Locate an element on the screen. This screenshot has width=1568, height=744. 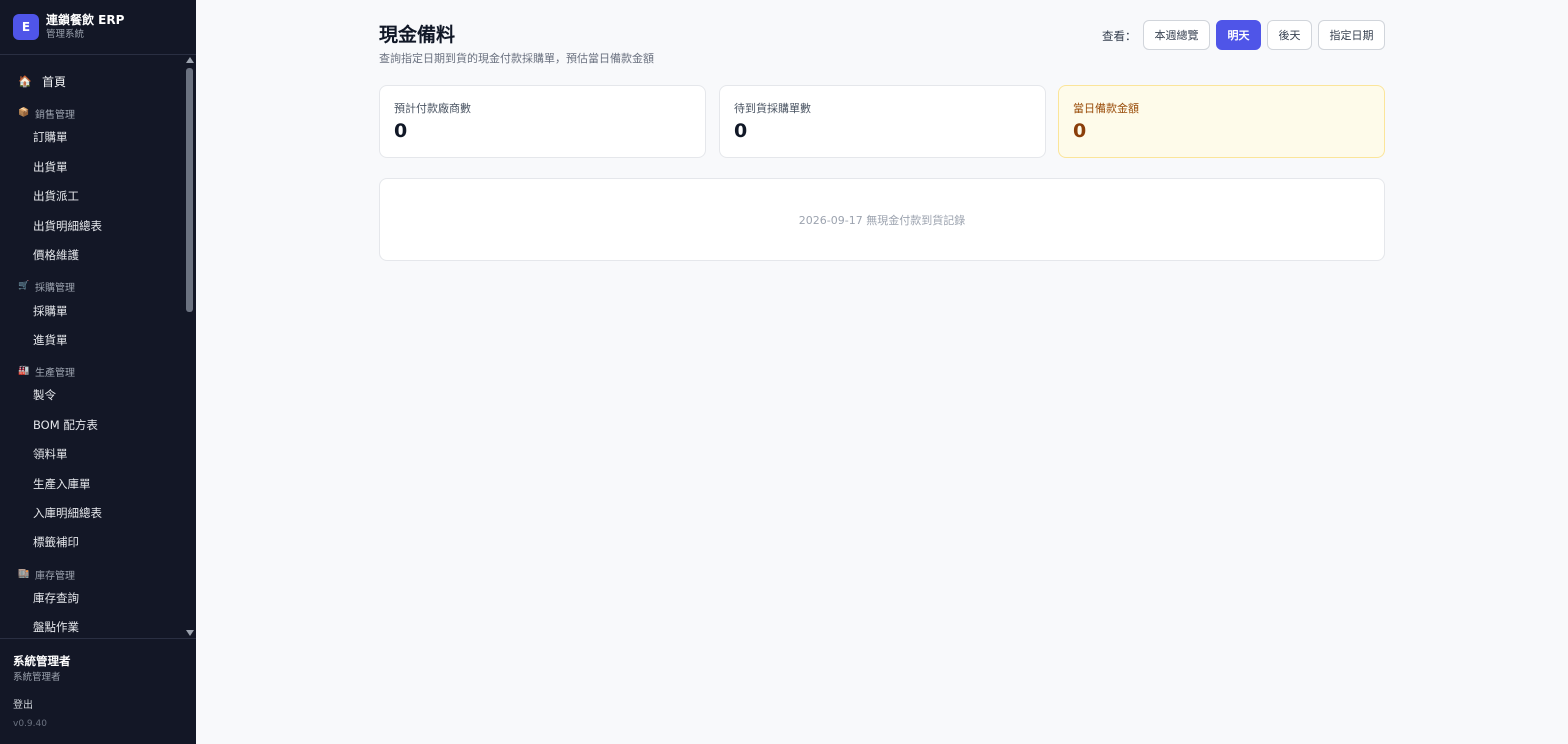
empty-state-message: 2026-09-17 無現金付款到貨記錄 is located at coordinates (882, 220).